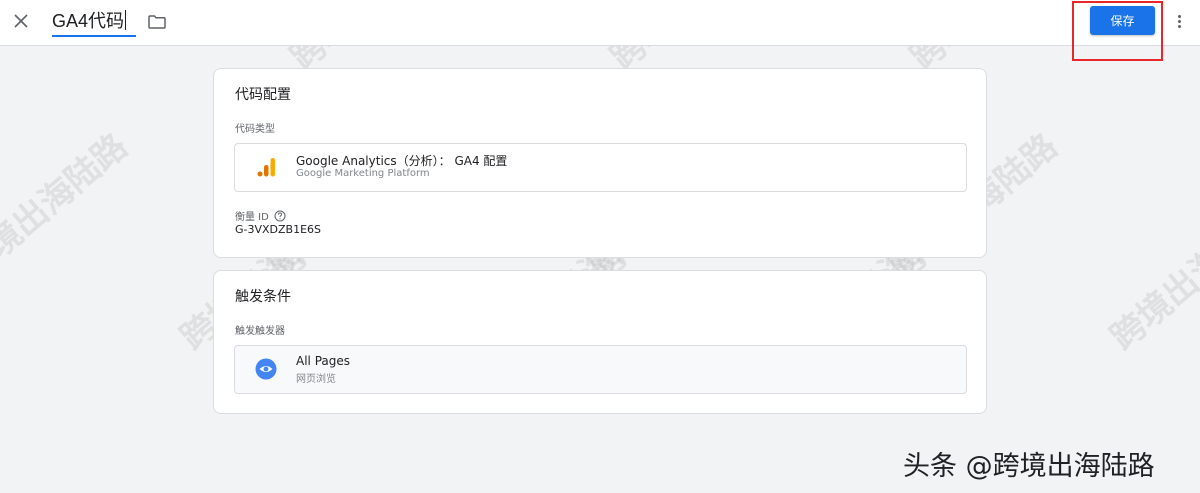 Image resolution: width=1200 pixels, height=493 pixels. Describe the element at coordinates (266, 167) in the screenshot. I see `google-analytics-icon` at that location.